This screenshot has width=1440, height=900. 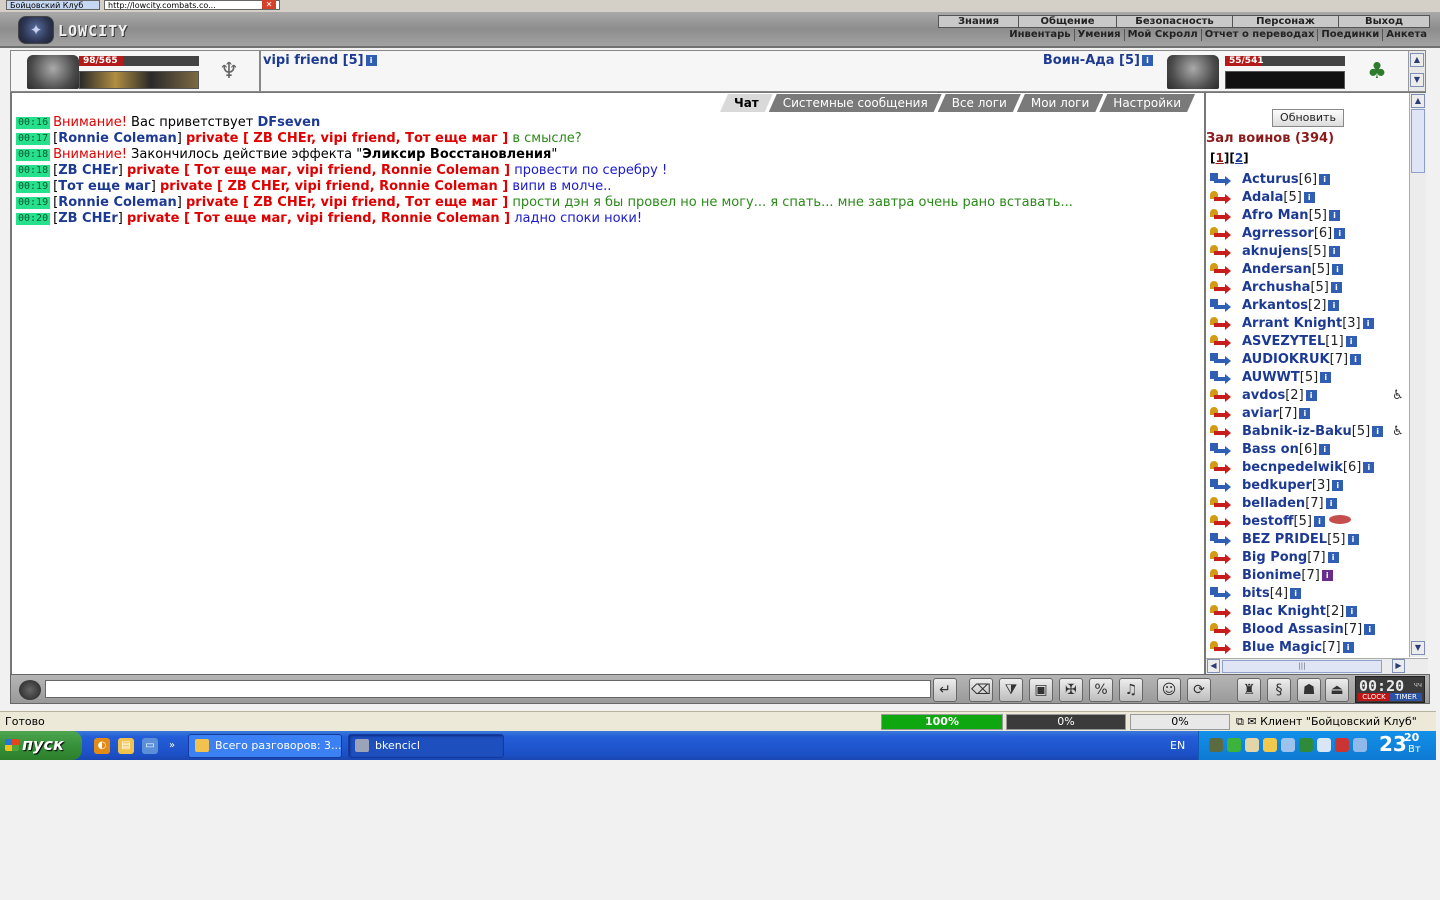 I want to click on player-list-name: Babnik-iz-Baku[5] i, so click(x=1313, y=432).